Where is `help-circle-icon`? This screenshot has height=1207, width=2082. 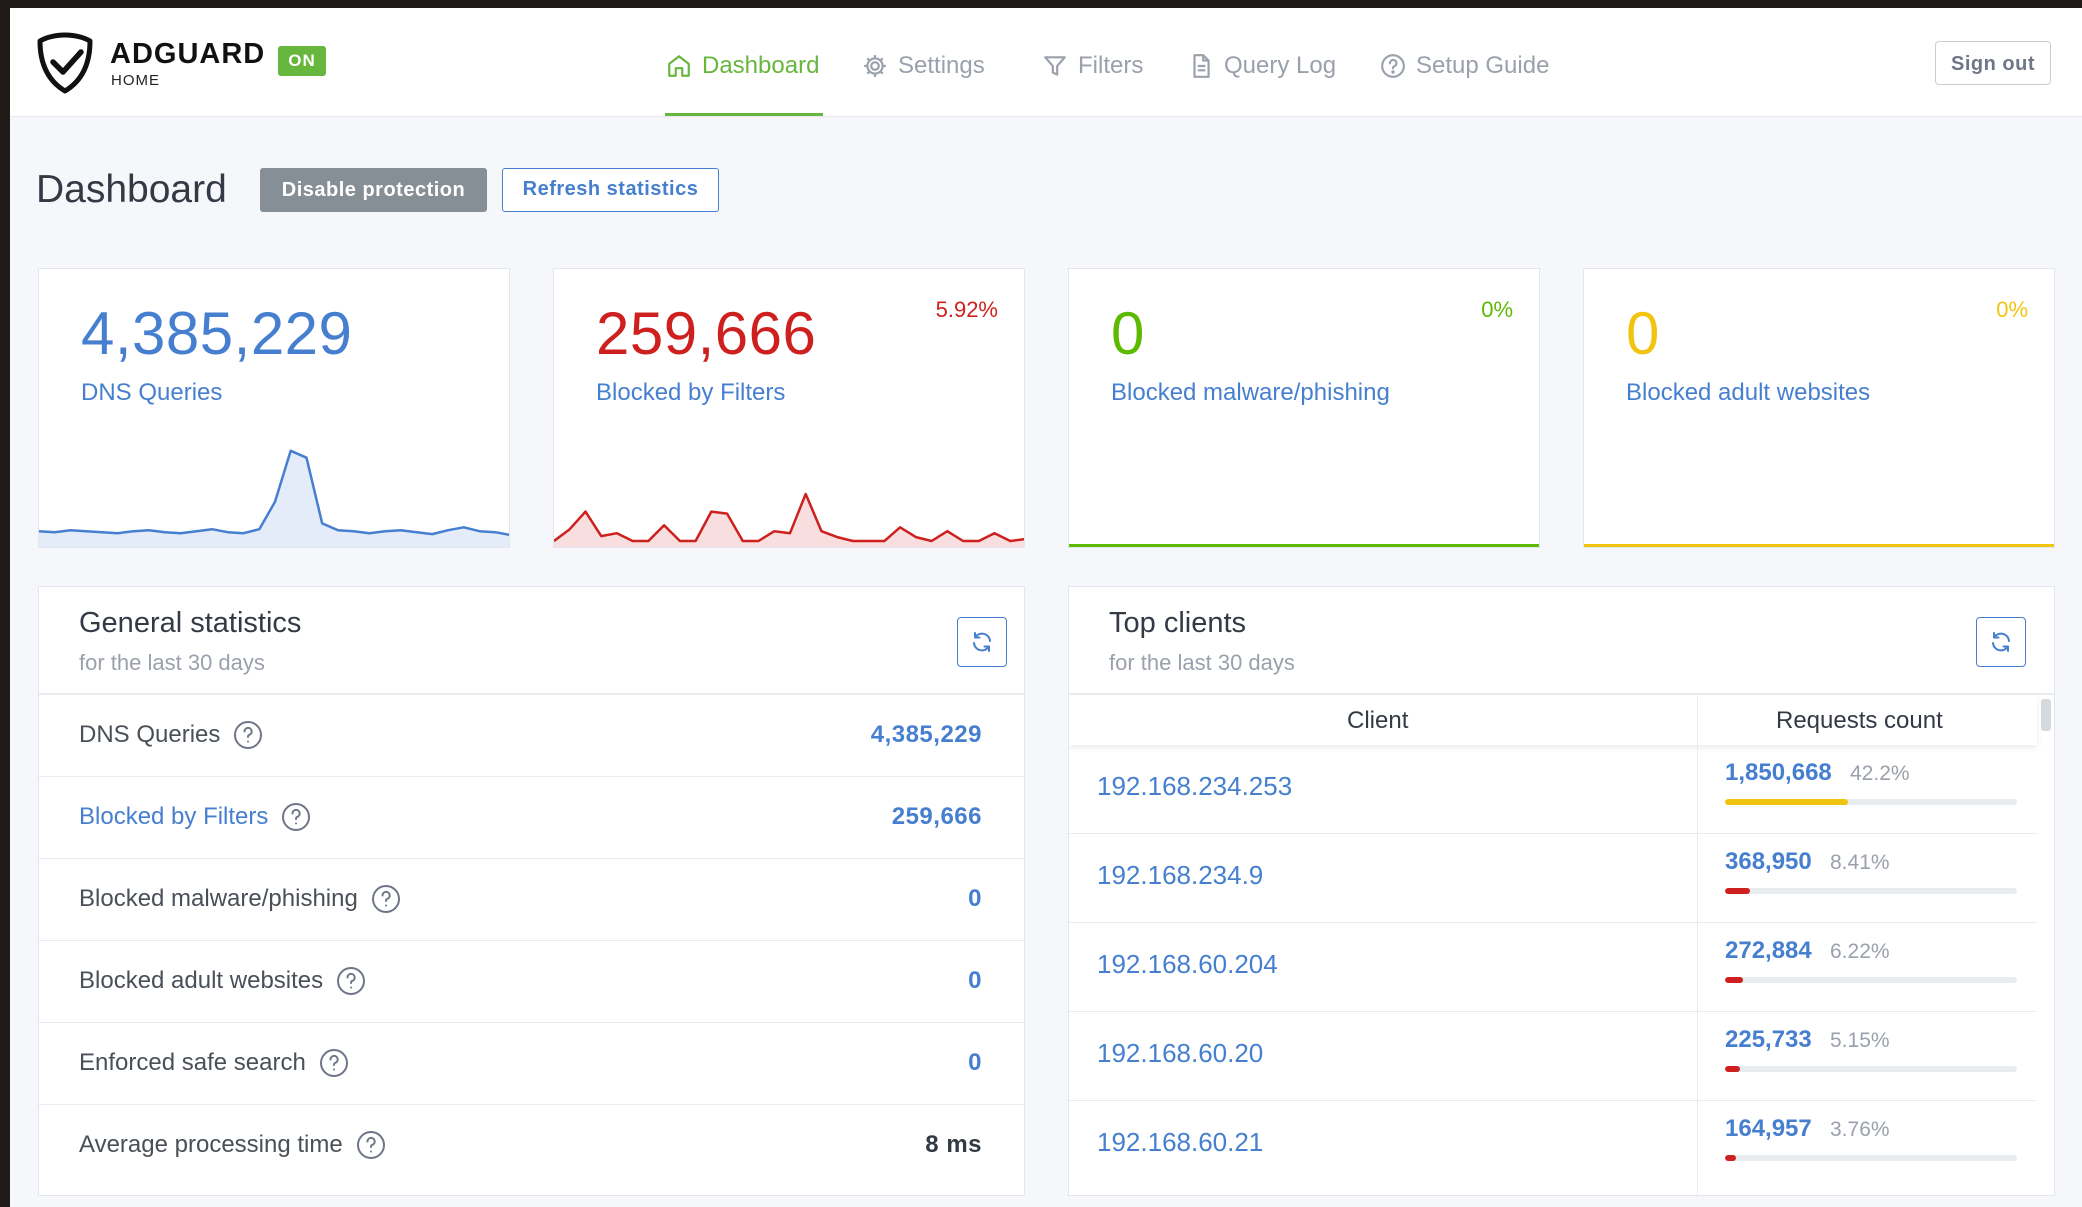 help-circle-icon is located at coordinates (1393, 66).